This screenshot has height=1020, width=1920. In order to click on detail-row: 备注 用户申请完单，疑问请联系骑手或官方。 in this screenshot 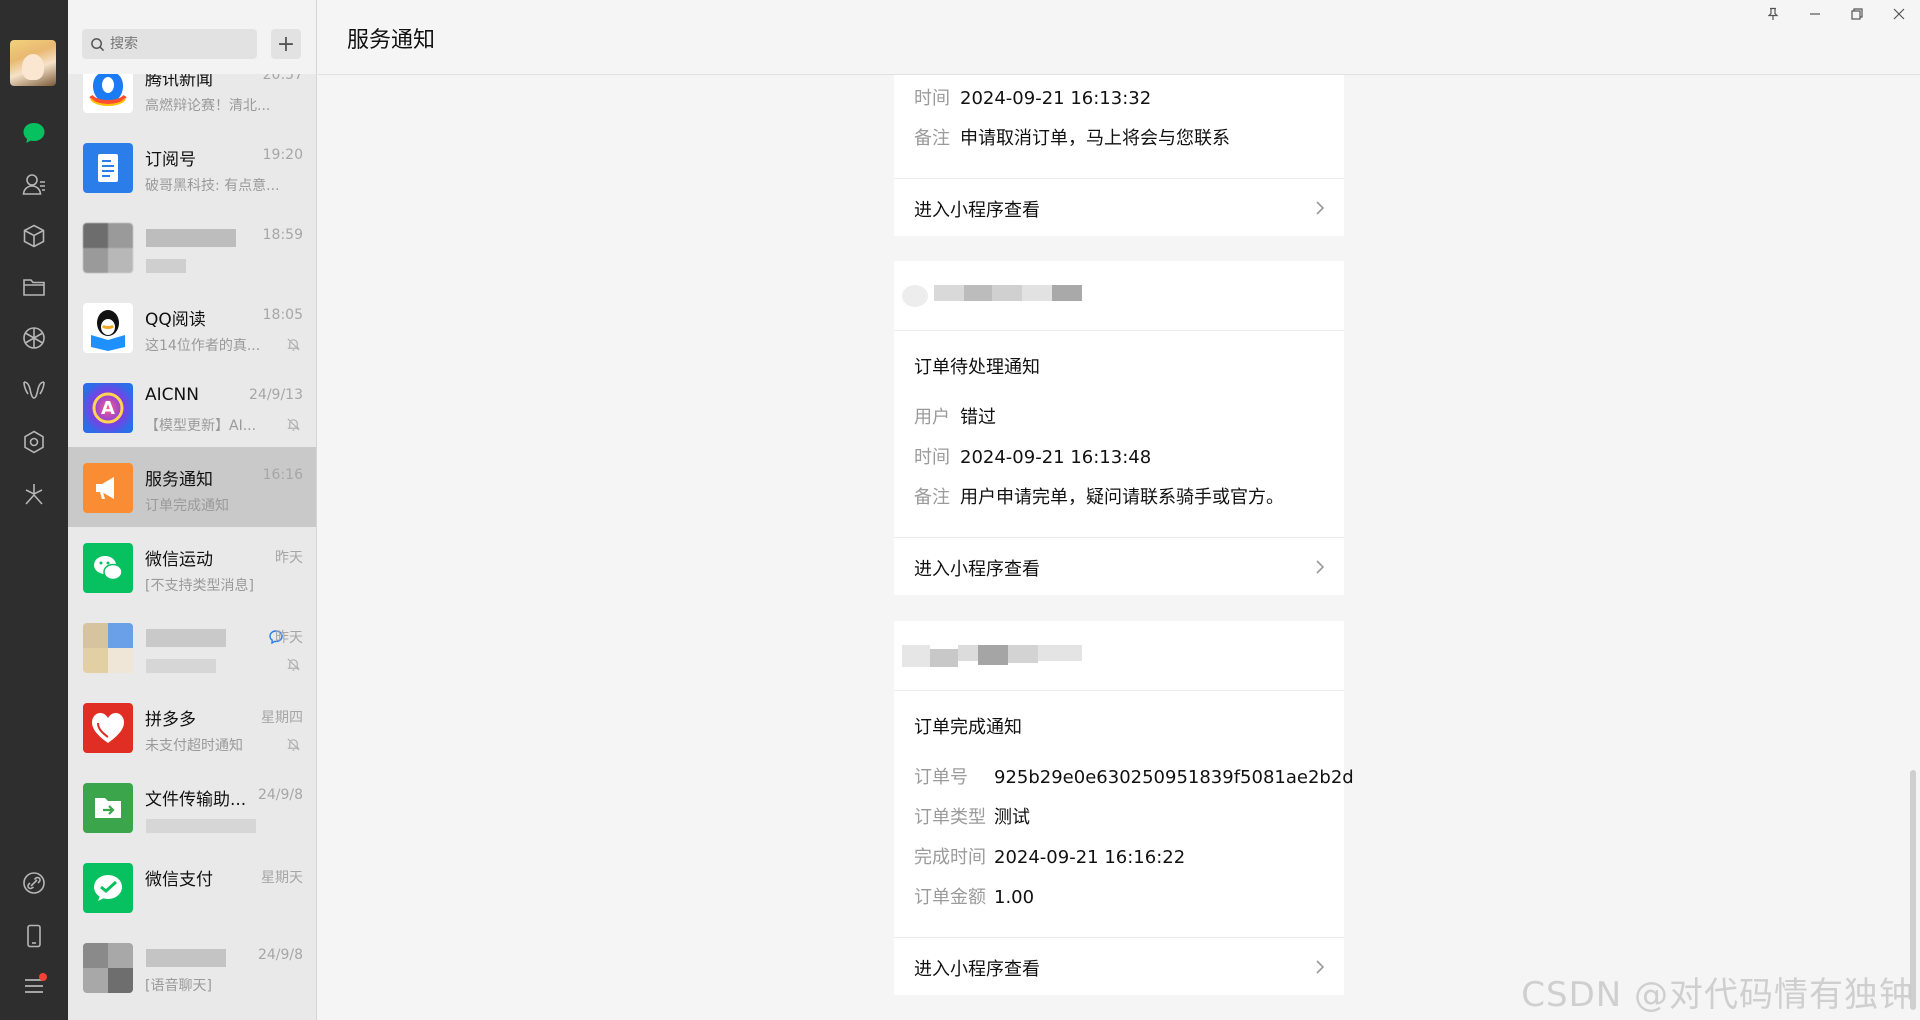, I will do `click(1099, 496)`.